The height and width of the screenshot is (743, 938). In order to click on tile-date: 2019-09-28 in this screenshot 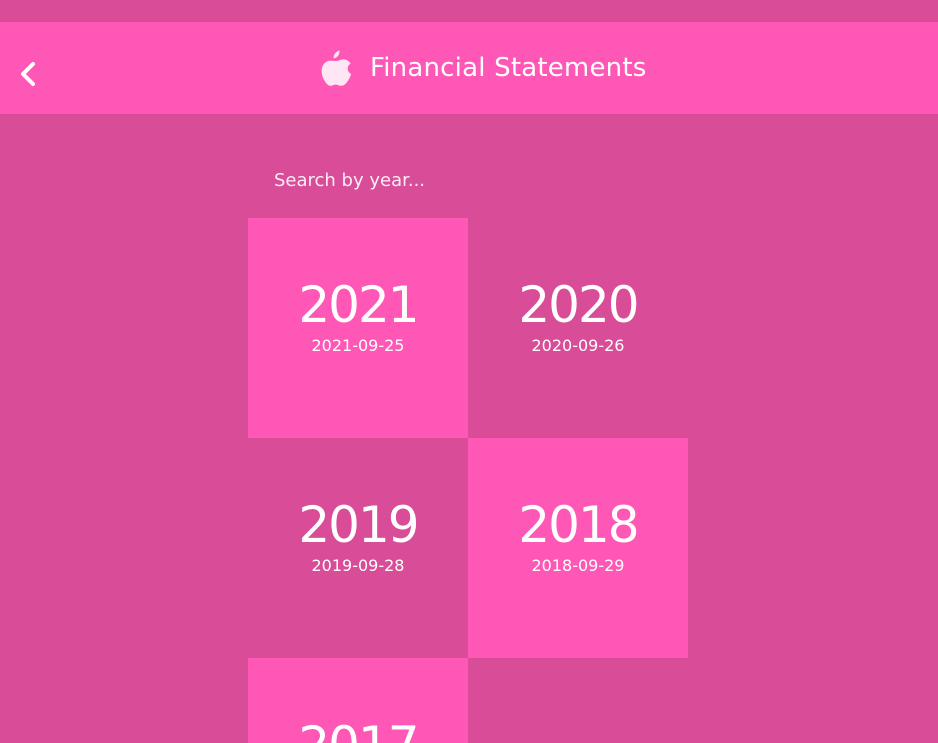, I will do `click(358, 565)`.